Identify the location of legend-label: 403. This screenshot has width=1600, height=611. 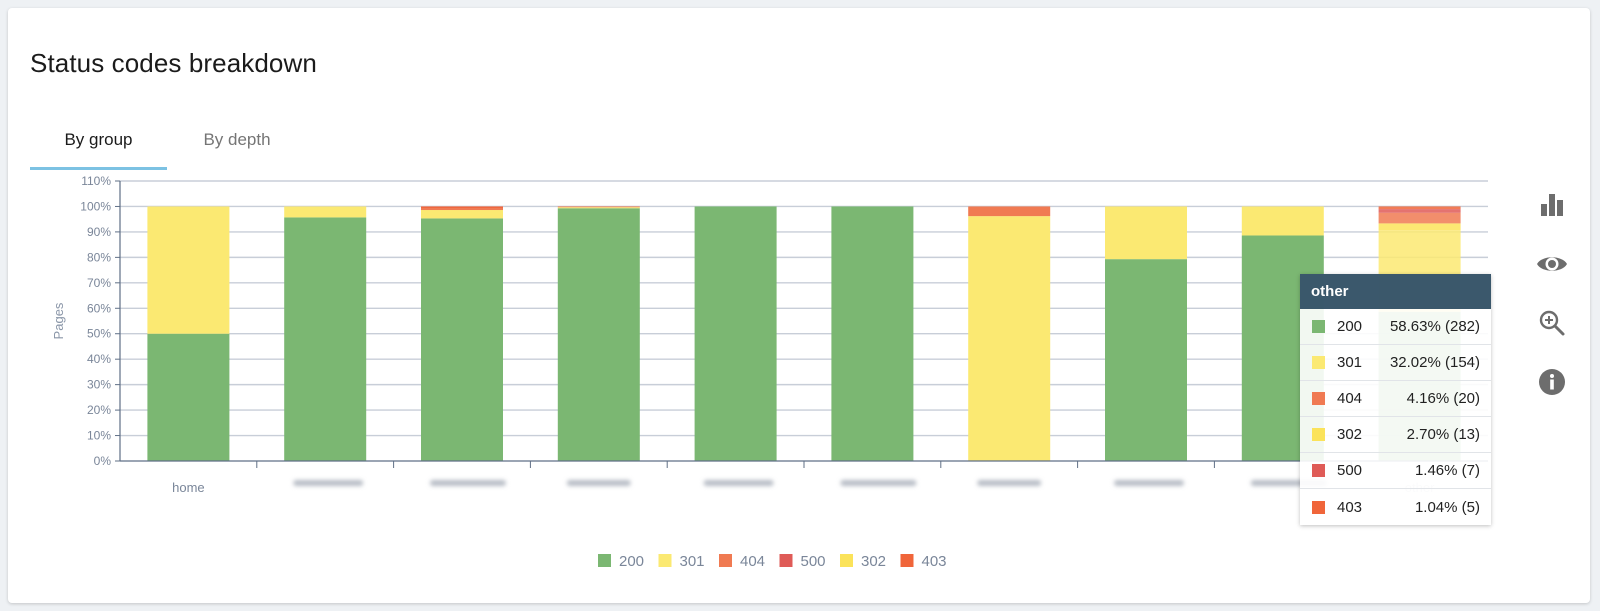
(934, 561).